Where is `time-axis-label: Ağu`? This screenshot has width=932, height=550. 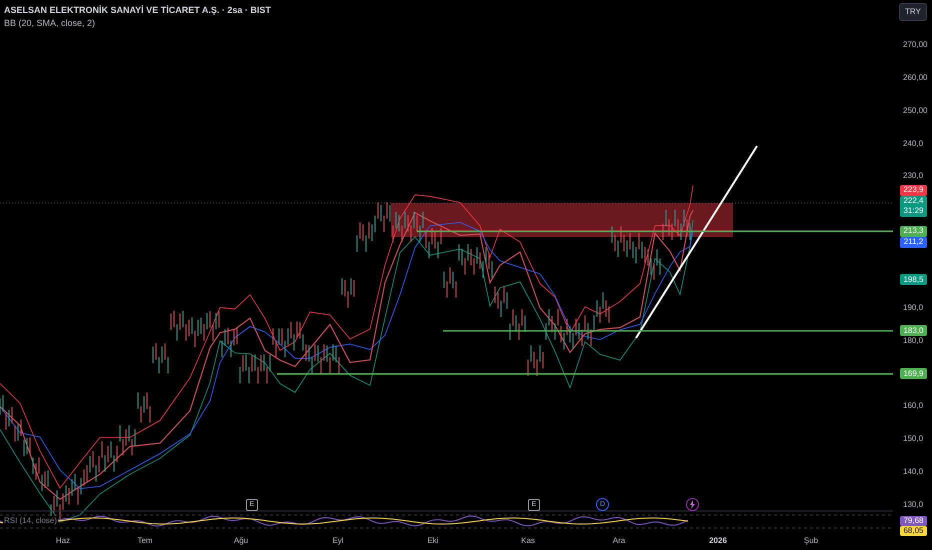 time-axis-label: Ağu is located at coordinates (241, 541).